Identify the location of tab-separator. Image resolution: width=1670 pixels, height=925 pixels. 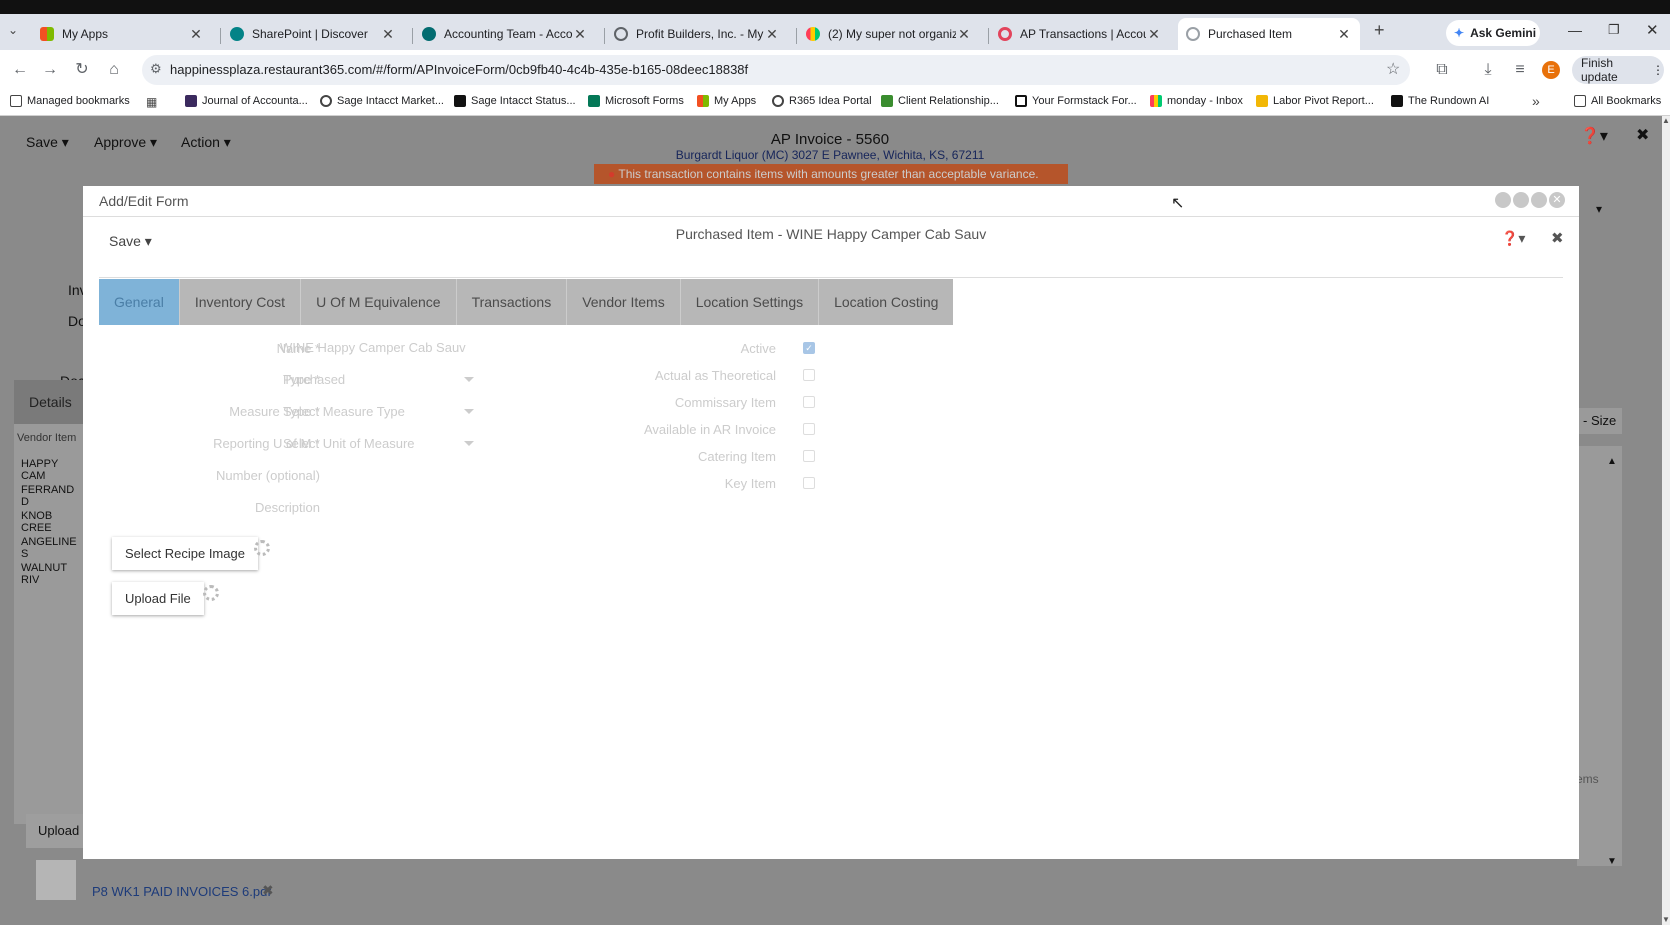
(988, 36).